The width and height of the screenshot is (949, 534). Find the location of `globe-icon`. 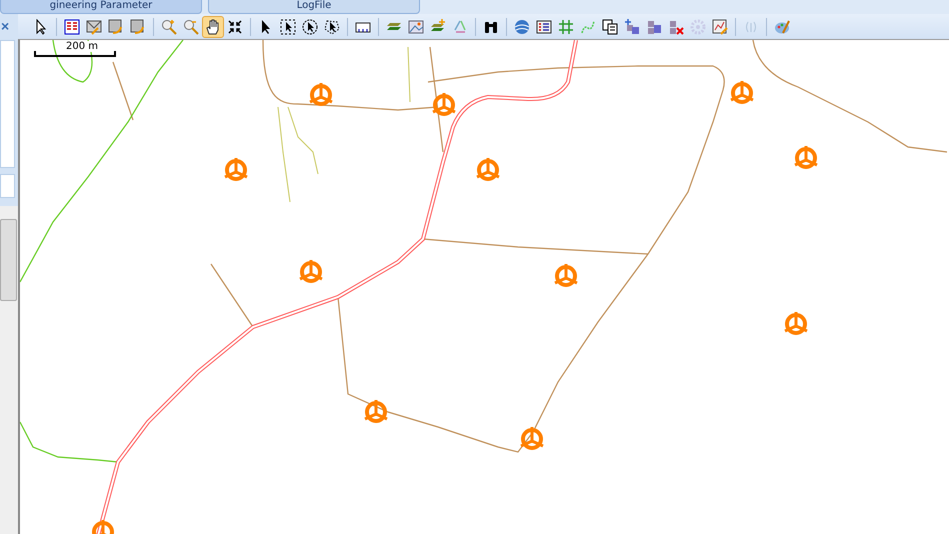

globe-icon is located at coordinates (522, 26).